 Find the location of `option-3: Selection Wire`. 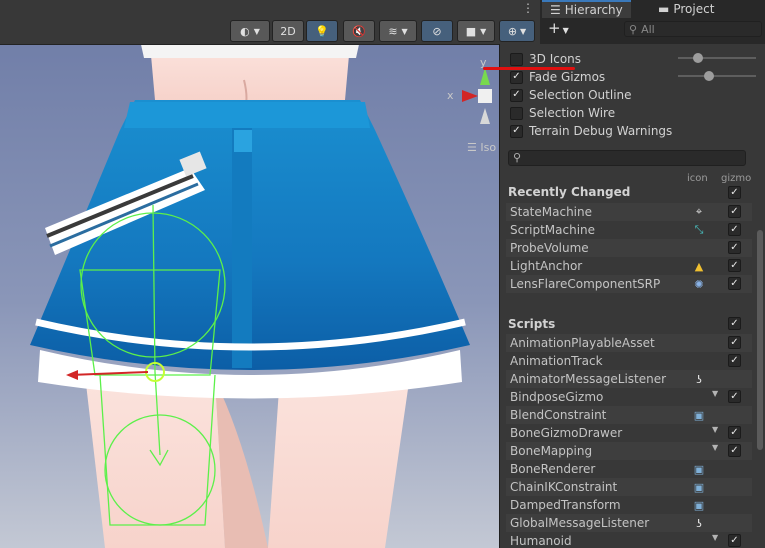

option-3: Selection Wire is located at coordinates (562, 113).